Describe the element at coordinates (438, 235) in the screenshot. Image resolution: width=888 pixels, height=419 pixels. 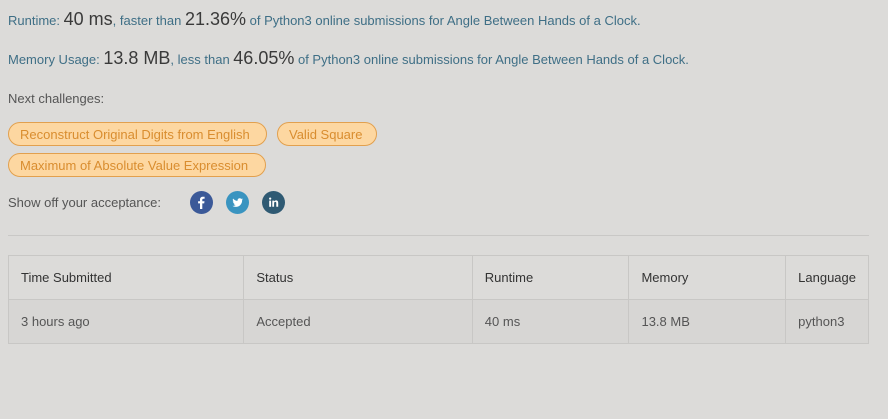
I see `section-divider` at that location.